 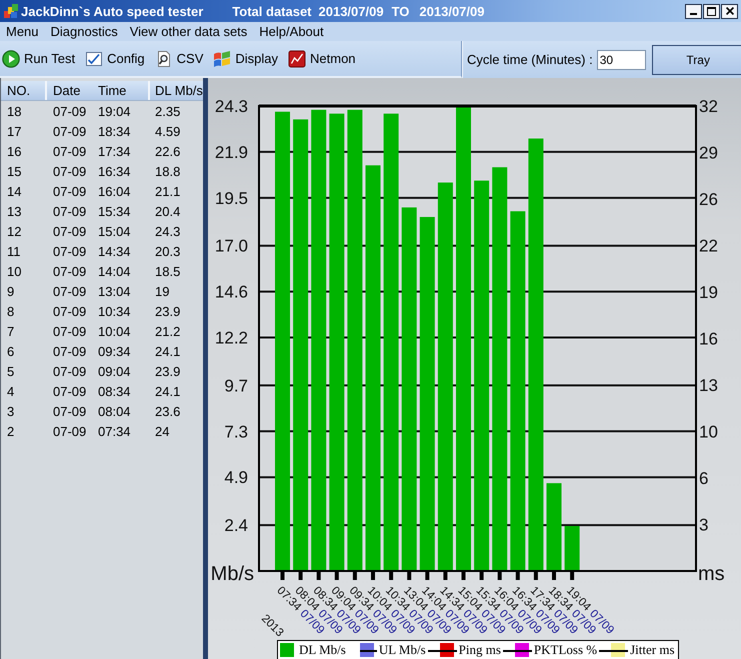 What do you see at coordinates (696, 59) in the screenshot?
I see `tray-button: Tray` at bounding box center [696, 59].